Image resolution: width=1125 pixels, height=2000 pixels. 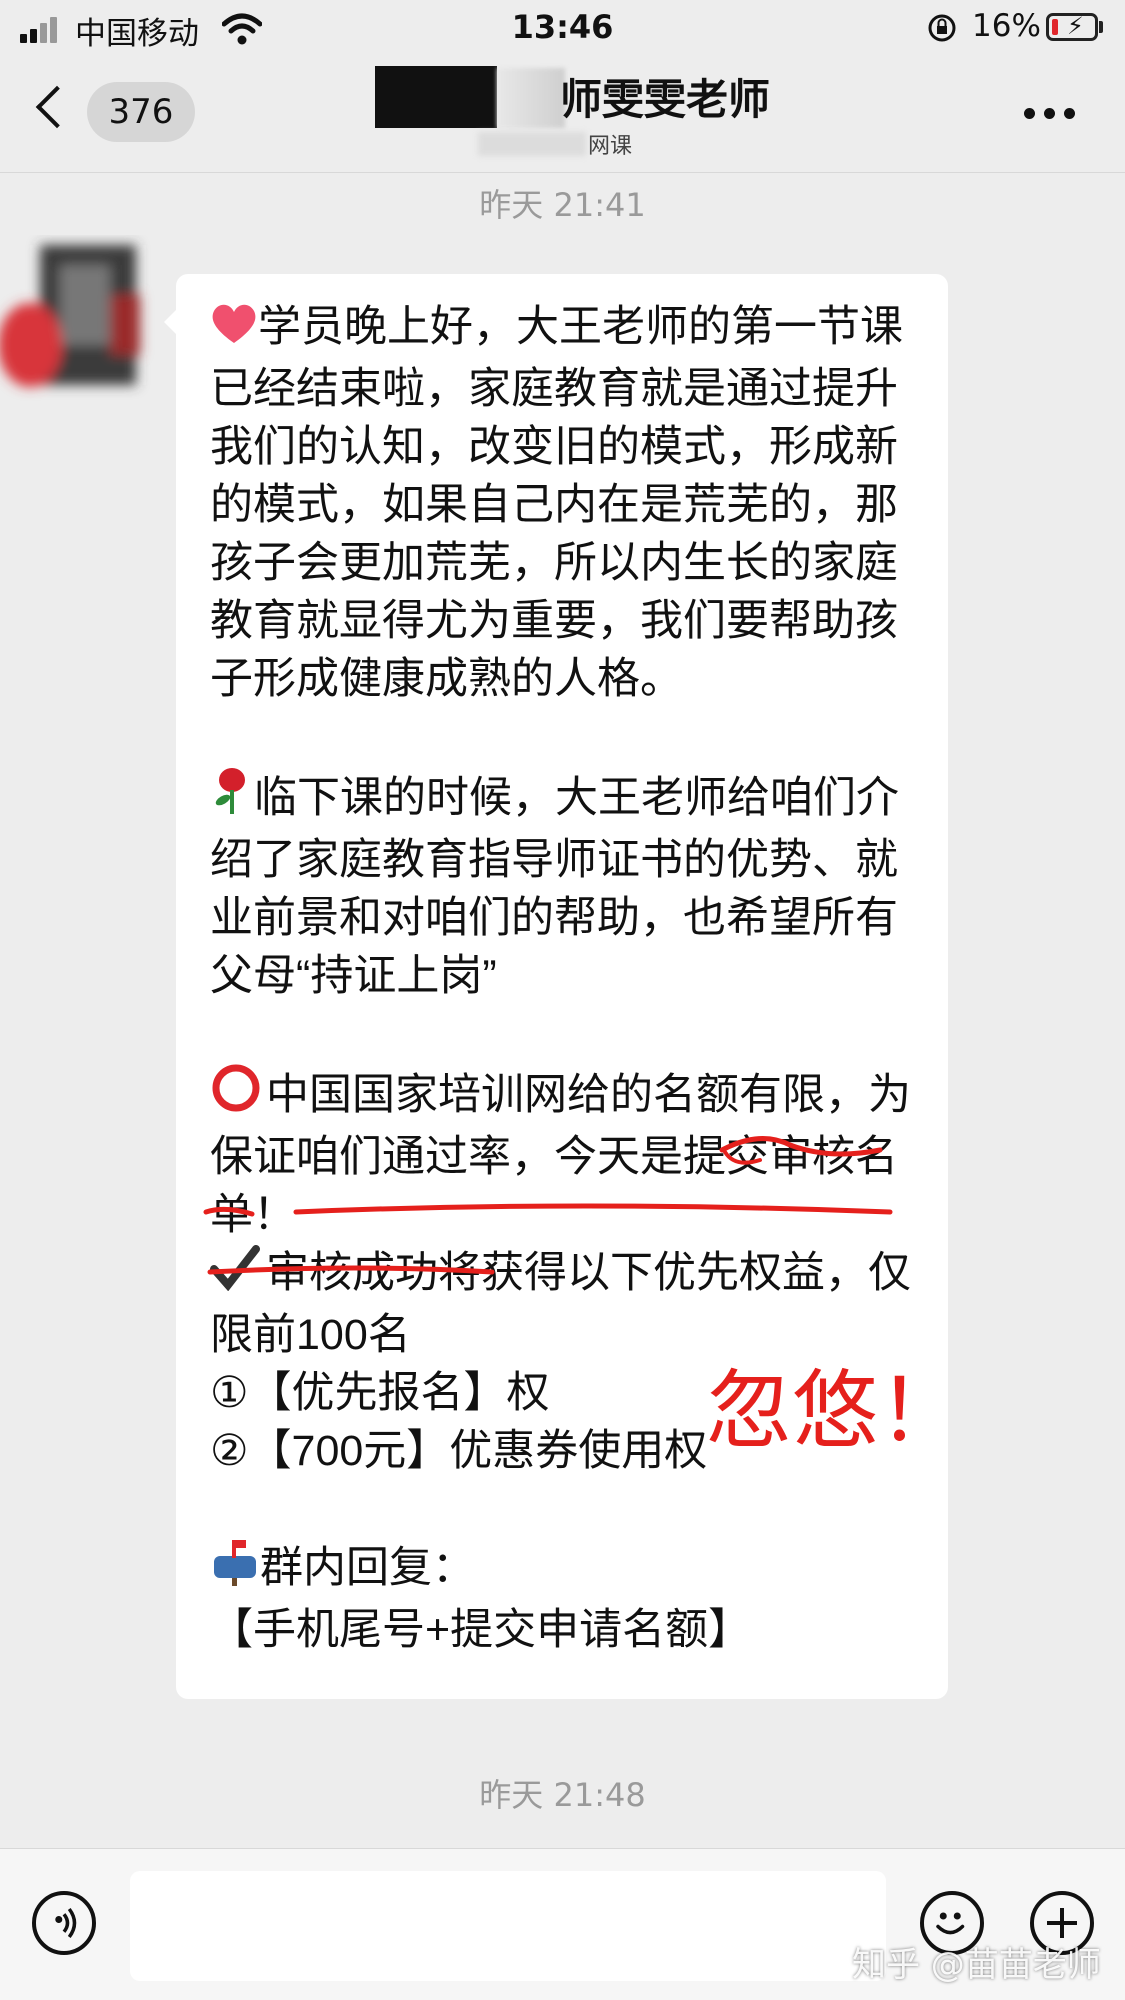 I want to click on reply-format: 【手机尾号+提交申请名额】, so click(x=481, y=1630).